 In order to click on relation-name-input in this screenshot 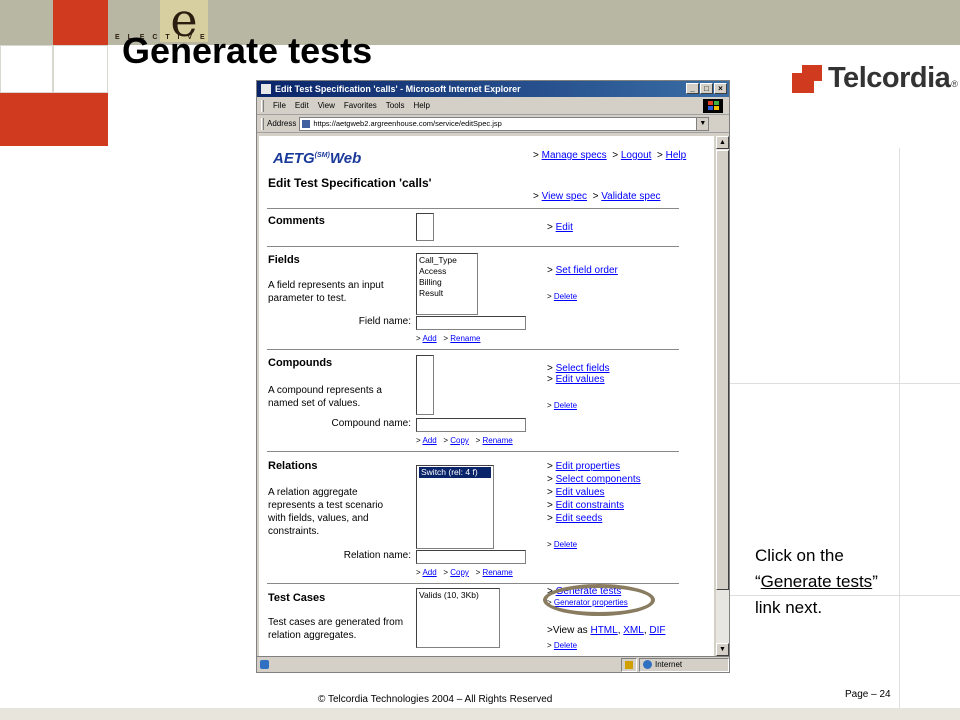, I will do `click(471, 557)`.